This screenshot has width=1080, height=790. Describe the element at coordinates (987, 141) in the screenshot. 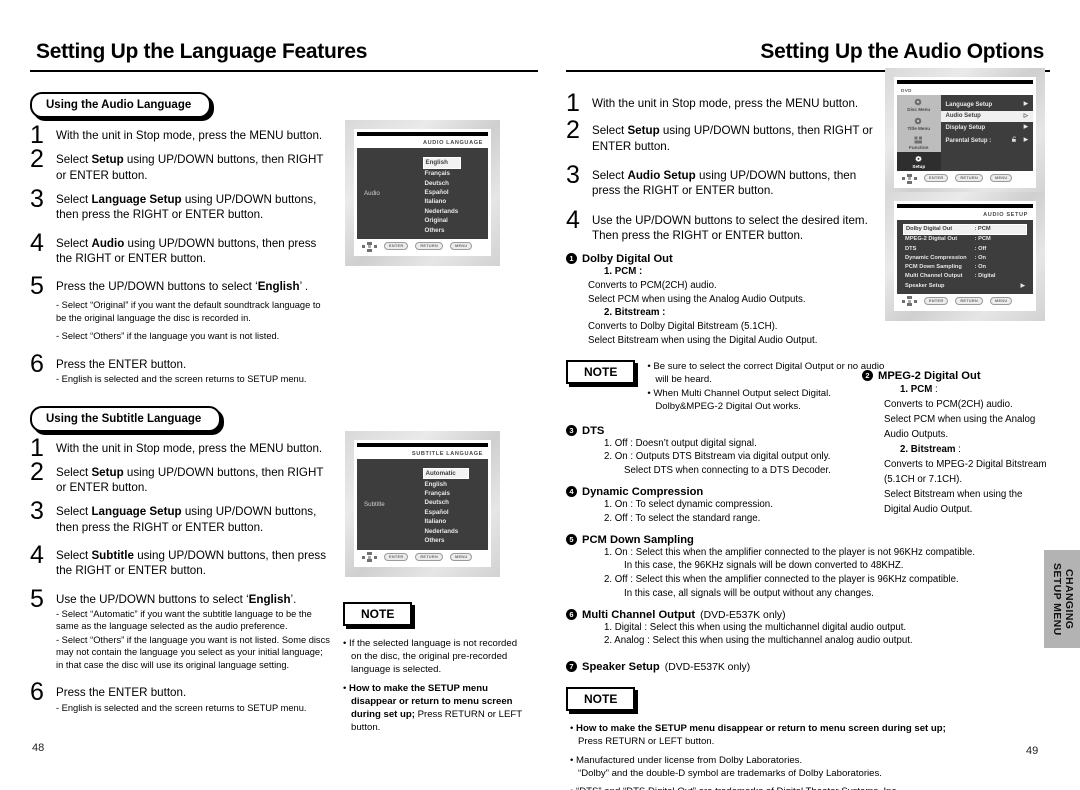

I see `menu-row-parental-setup: Parental Setup : ▶` at that location.